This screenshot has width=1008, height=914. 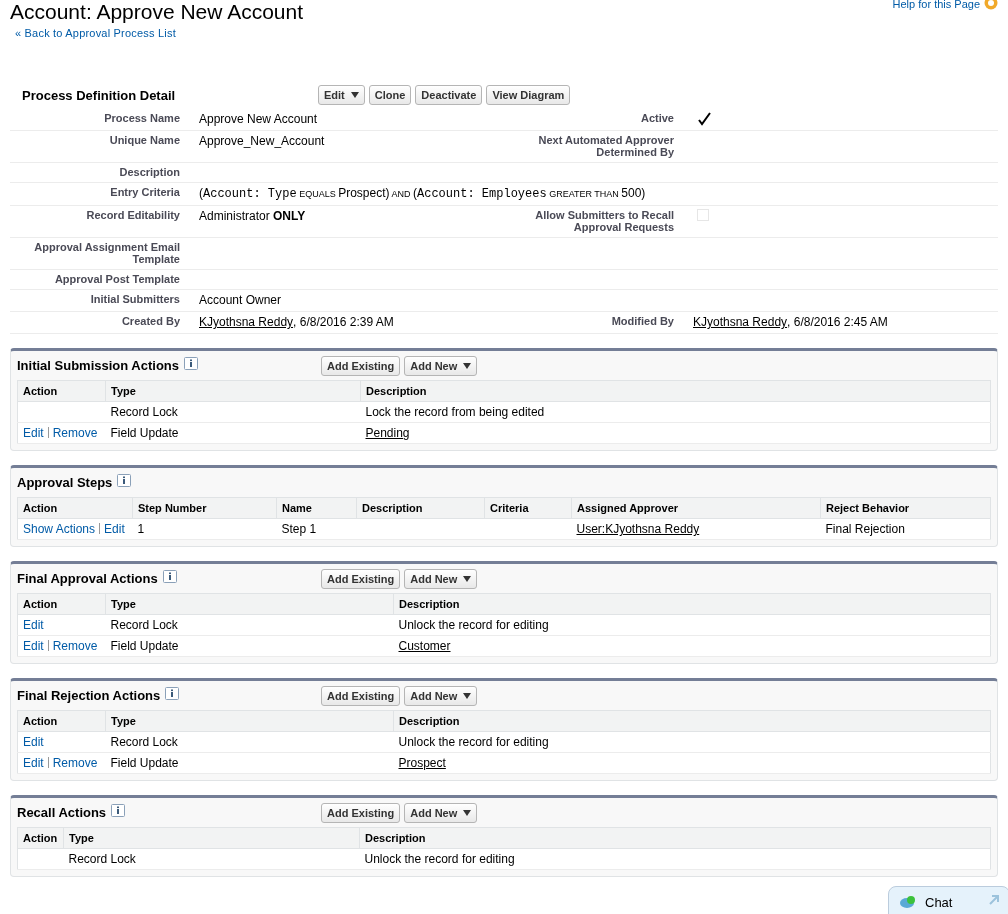 I want to click on field-label: Approval Assignment Email Template, so click(x=107, y=253).